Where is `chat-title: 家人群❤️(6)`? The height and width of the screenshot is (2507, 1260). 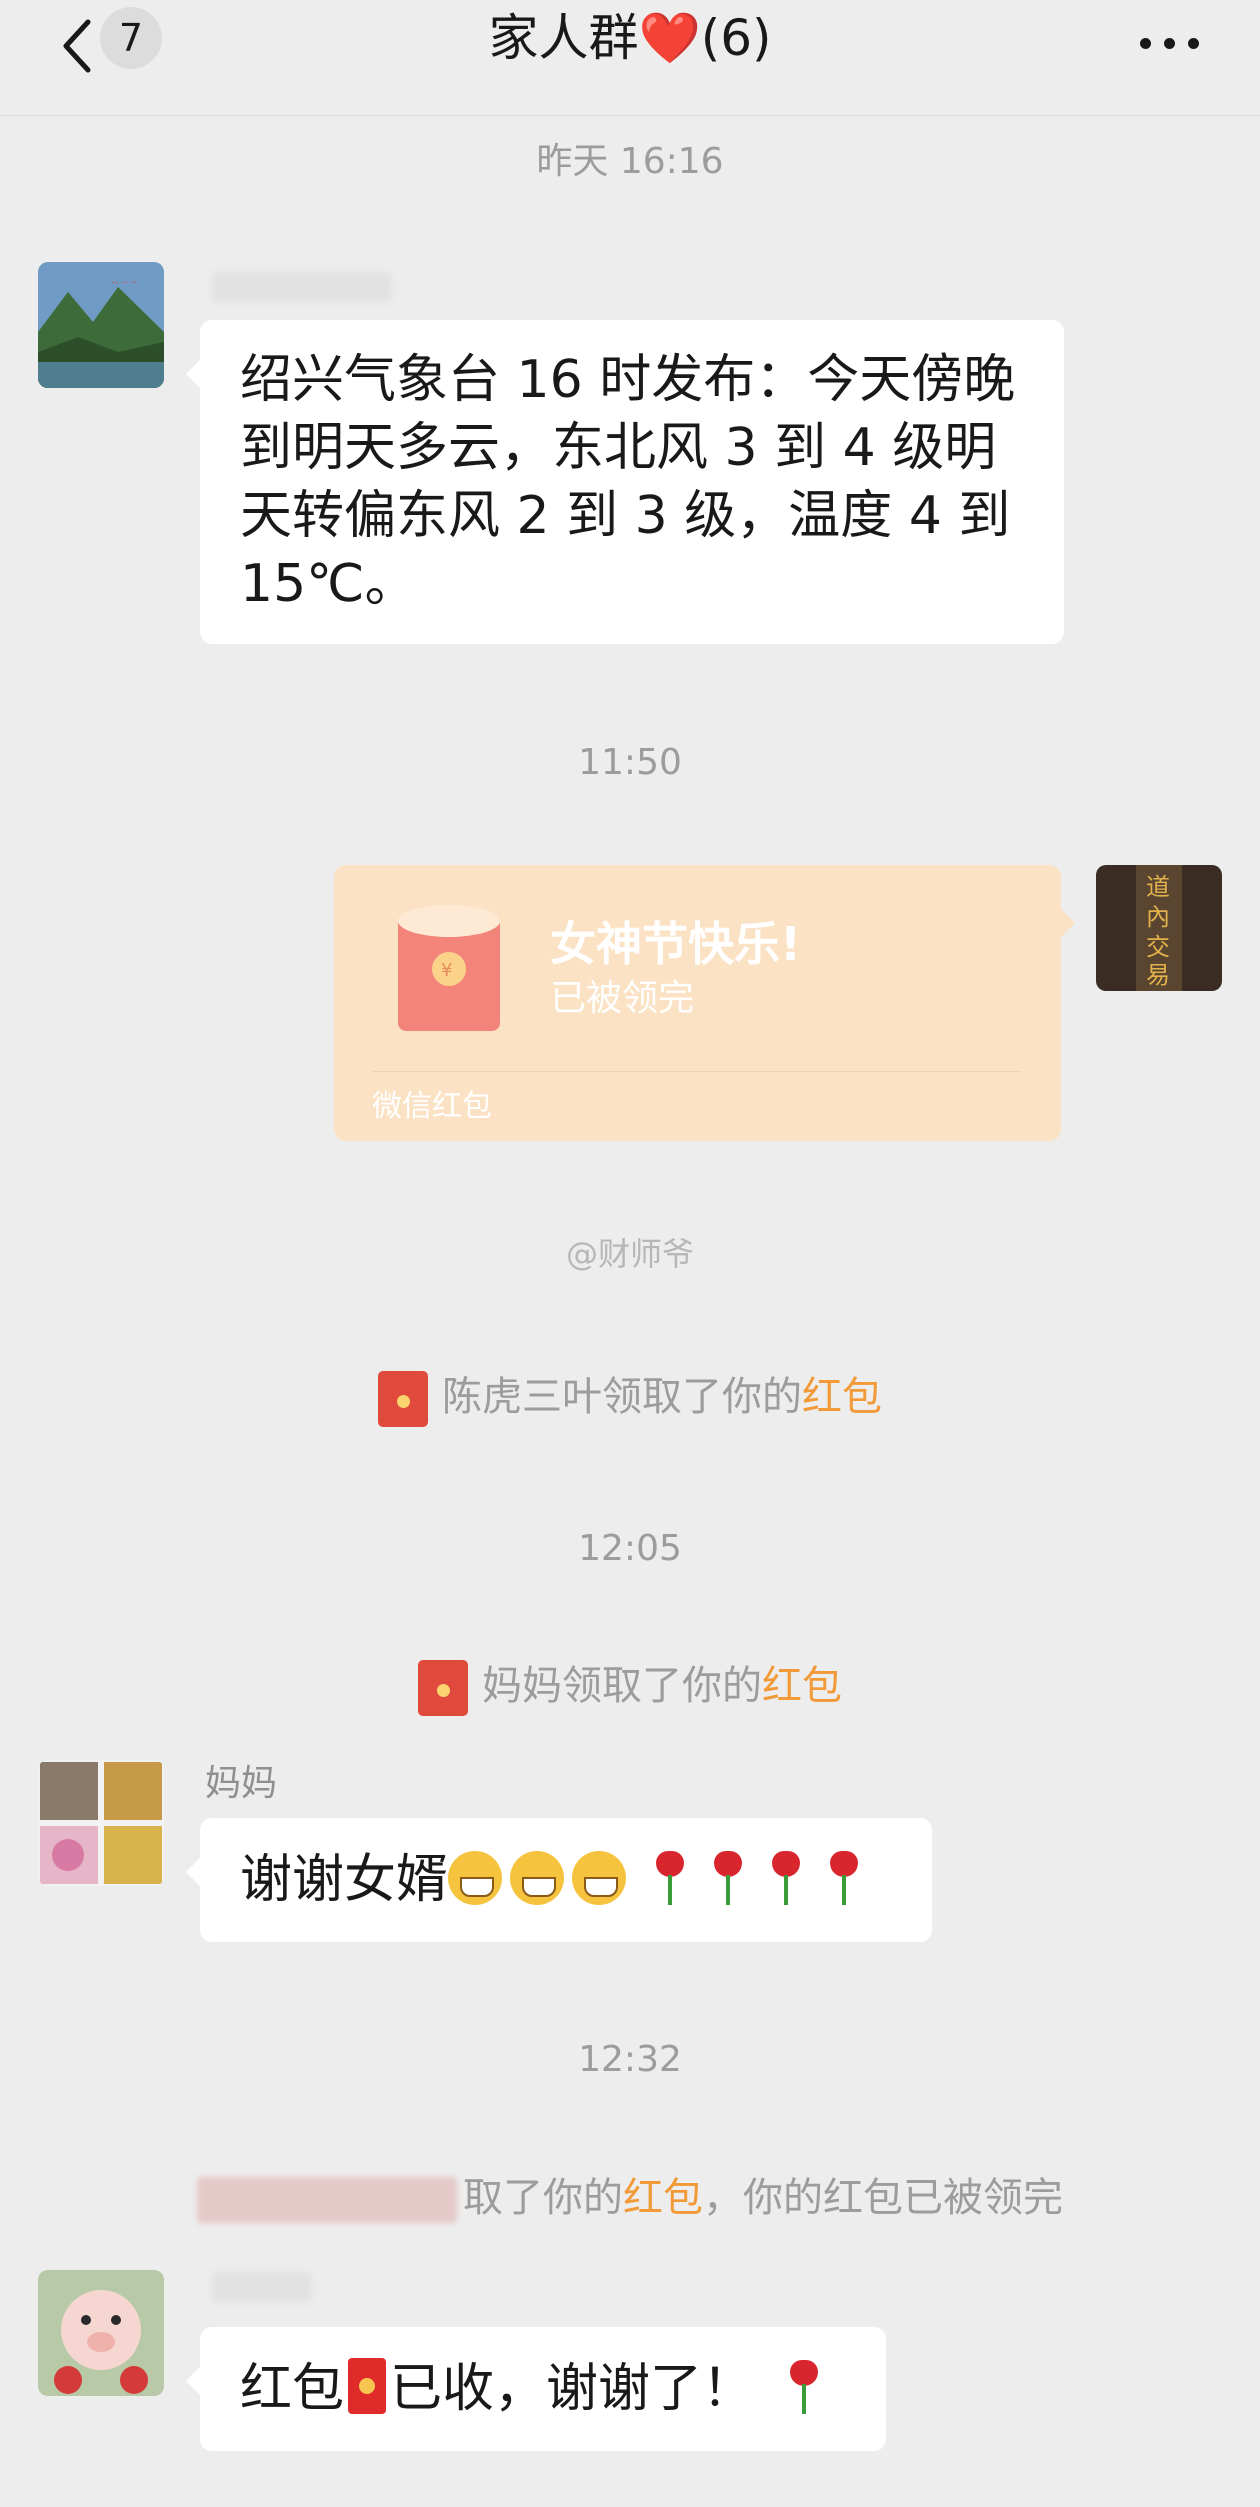
chat-title: 家人群❤️(6) is located at coordinates (630, 38).